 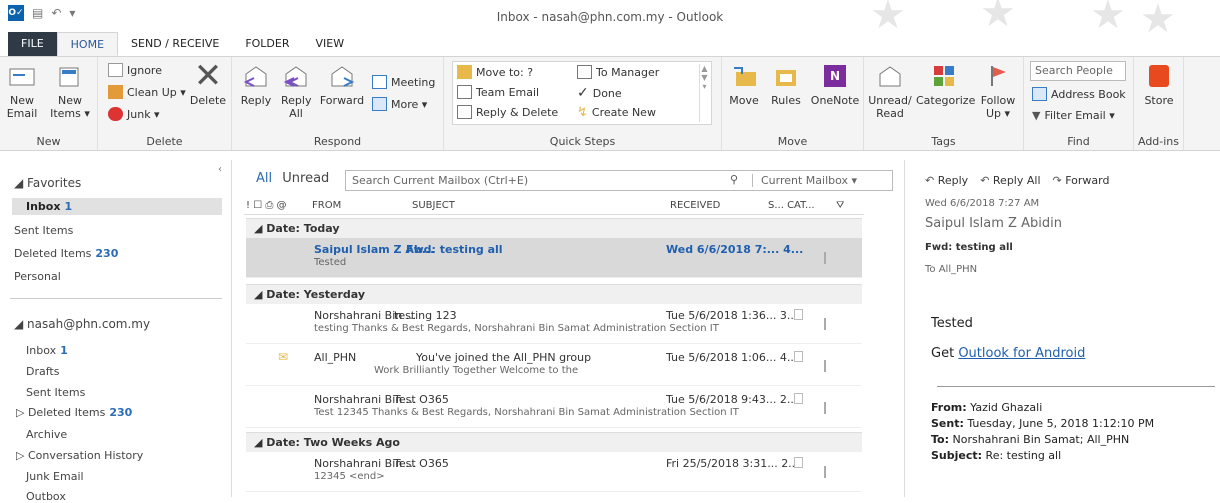 What do you see at coordinates (786, 84) in the screenshot?
I see `rules-button: Rules` at bounding box center [786, 84].